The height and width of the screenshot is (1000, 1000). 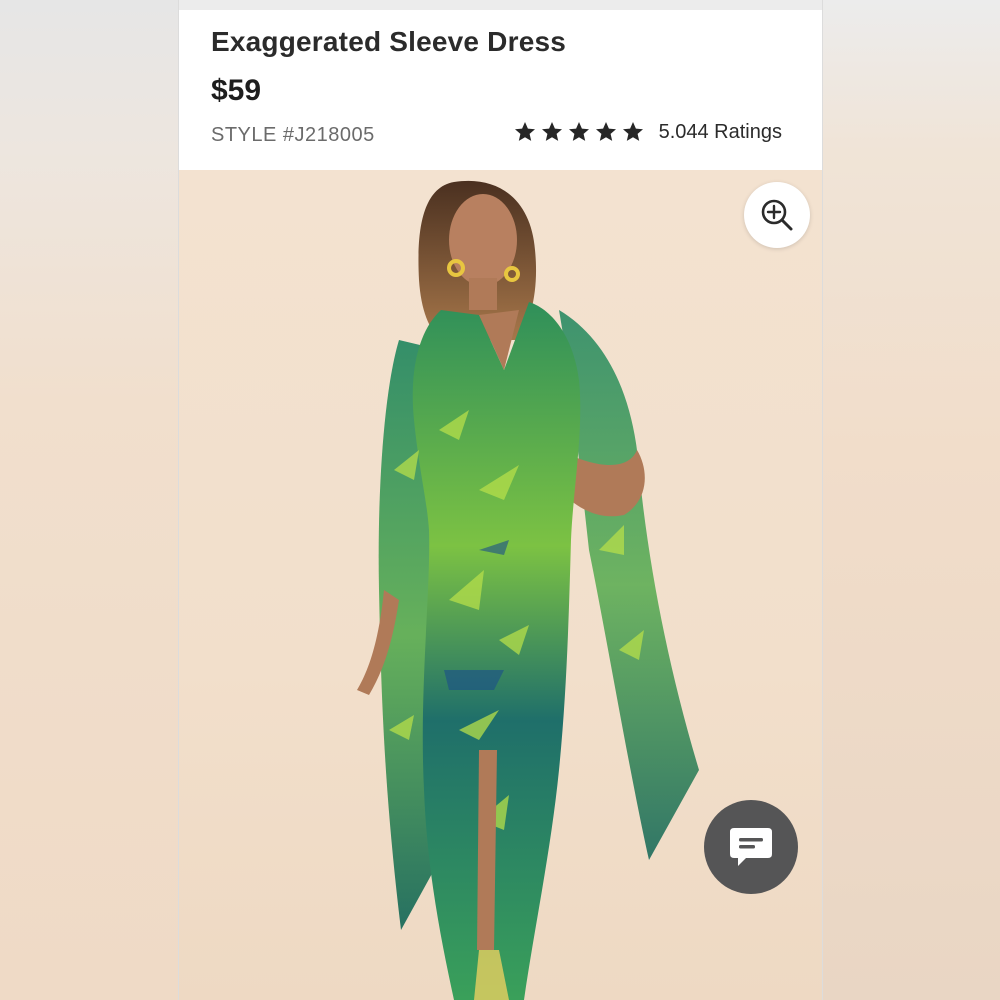 I want to click on zoom-in-icon, so click(x=777, y=215).